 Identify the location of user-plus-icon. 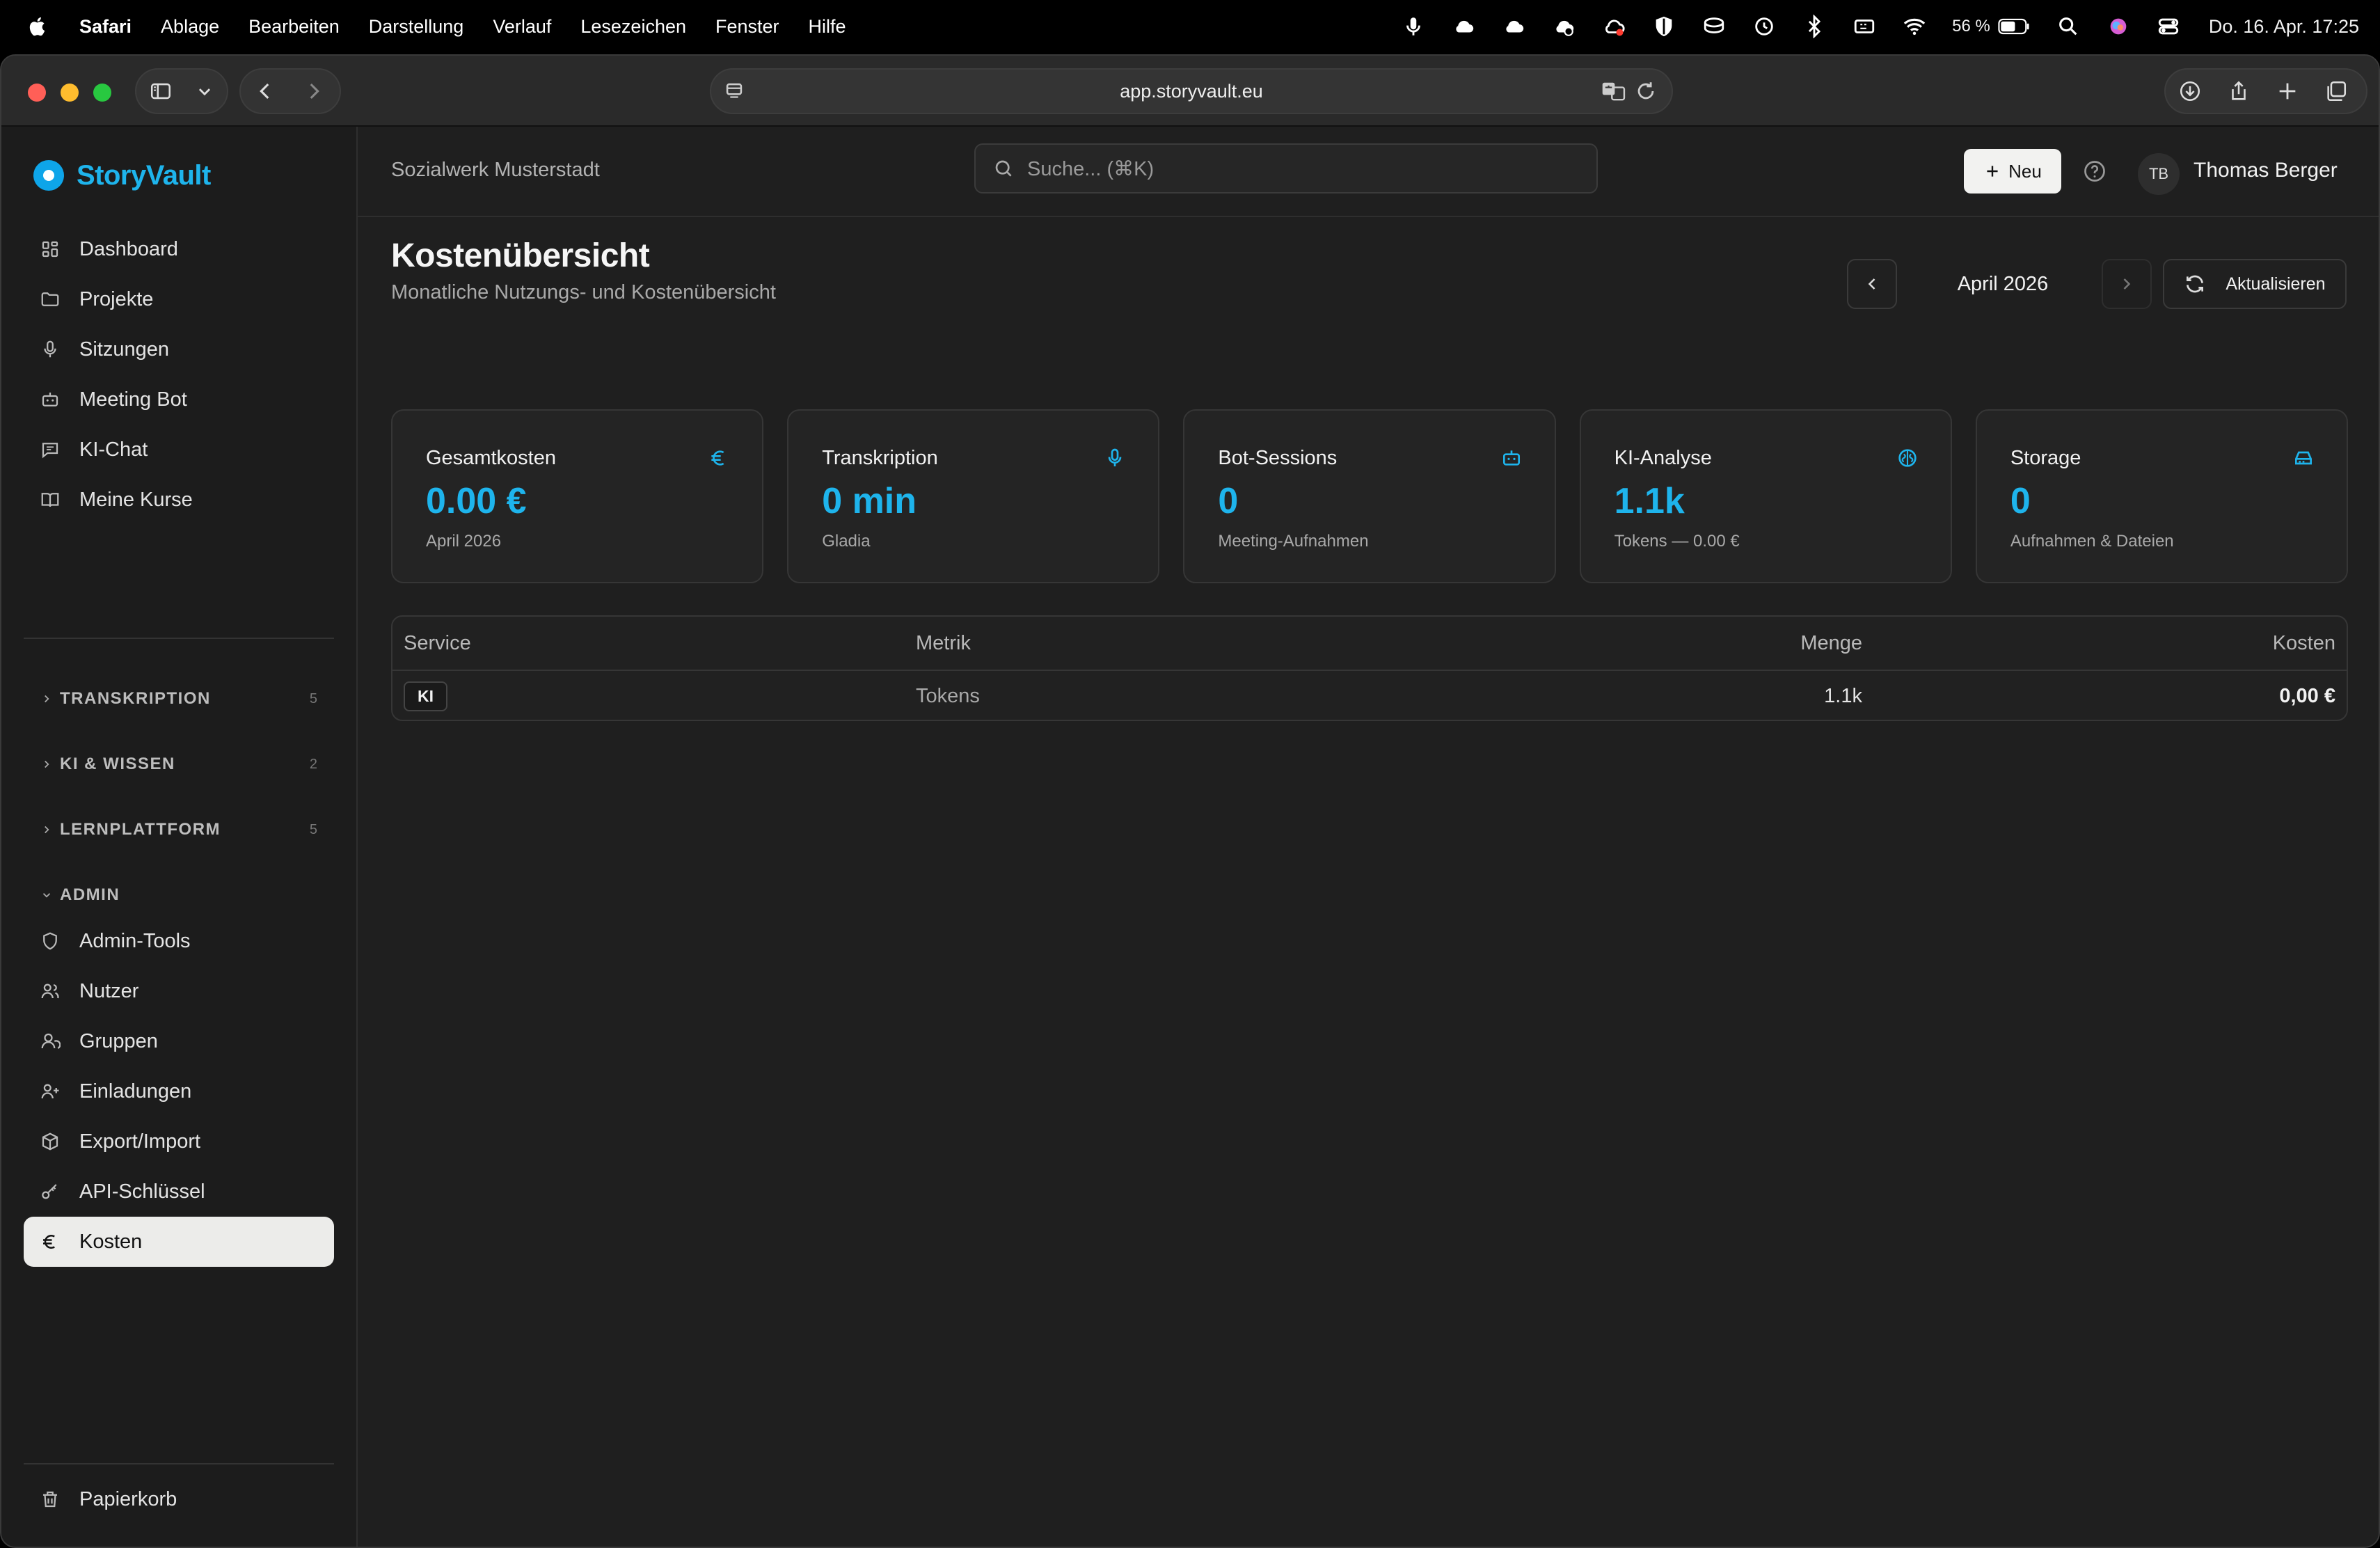
(50, 1091).